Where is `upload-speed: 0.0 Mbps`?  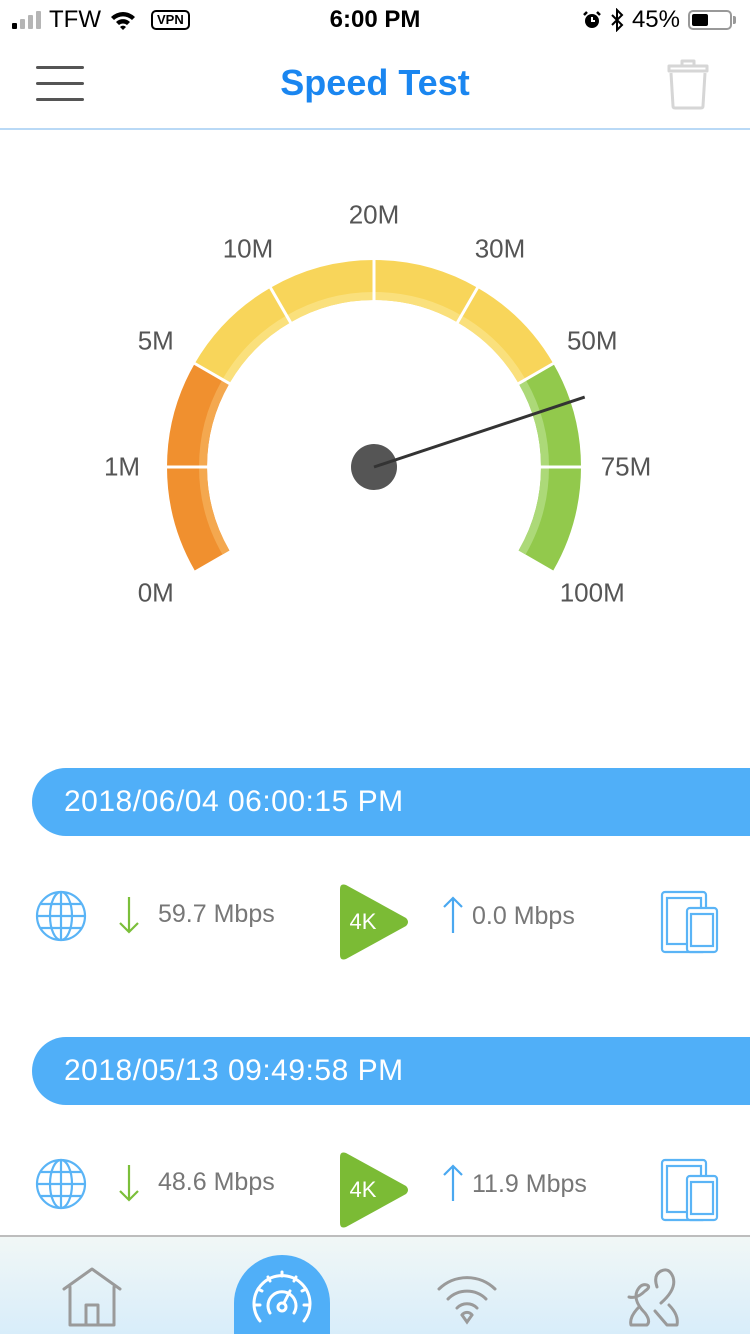 upload-speed: 0.0 Mbps is located at coordinates (523, 916).